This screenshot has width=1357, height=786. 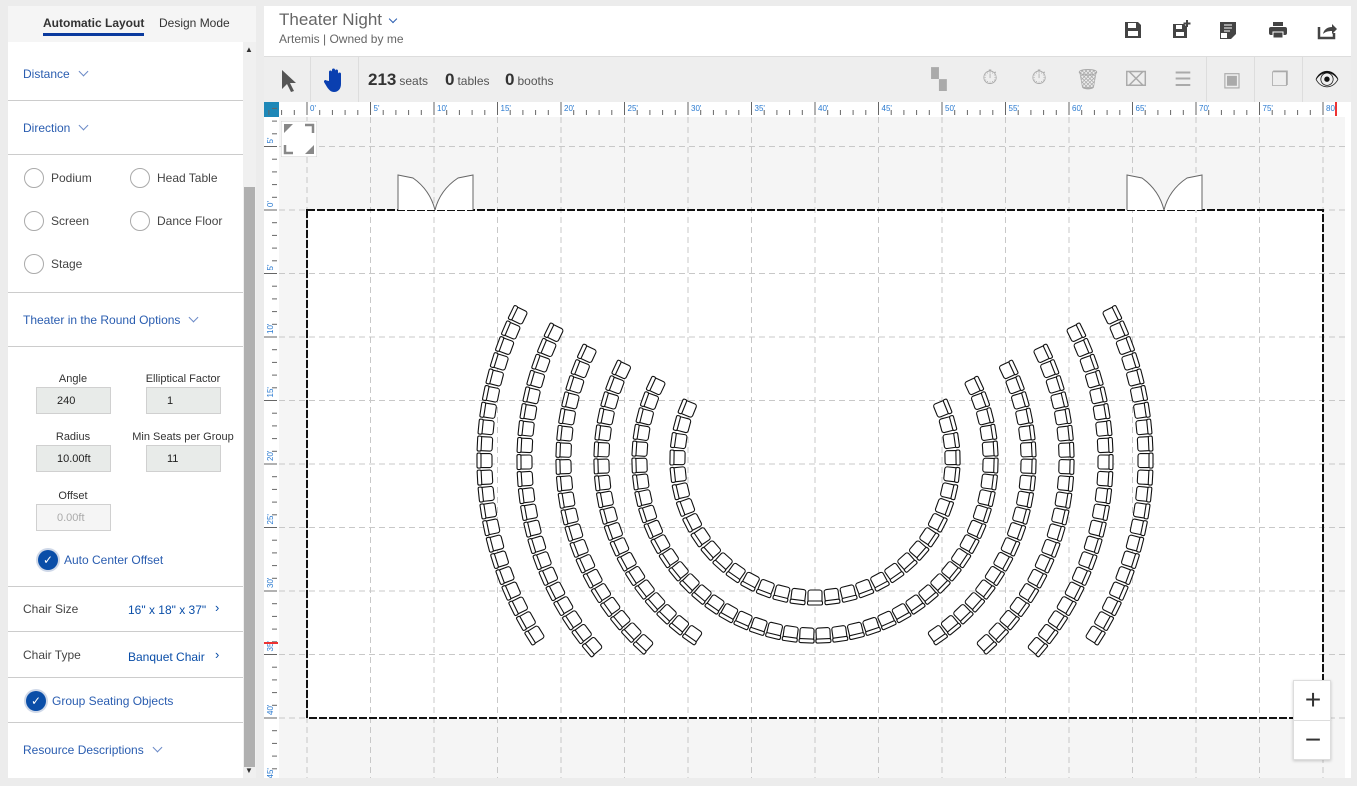 I want to click on share-icon, so click(x=1327, y=30).